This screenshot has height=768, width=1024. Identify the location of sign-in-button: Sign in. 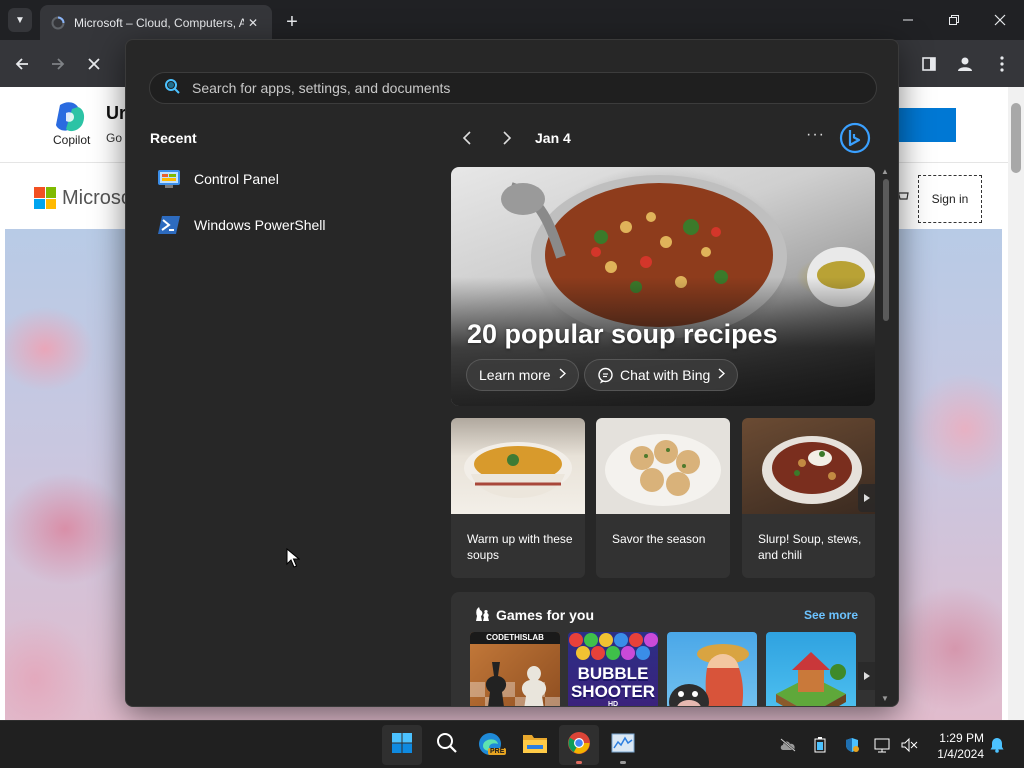
(950, 199).